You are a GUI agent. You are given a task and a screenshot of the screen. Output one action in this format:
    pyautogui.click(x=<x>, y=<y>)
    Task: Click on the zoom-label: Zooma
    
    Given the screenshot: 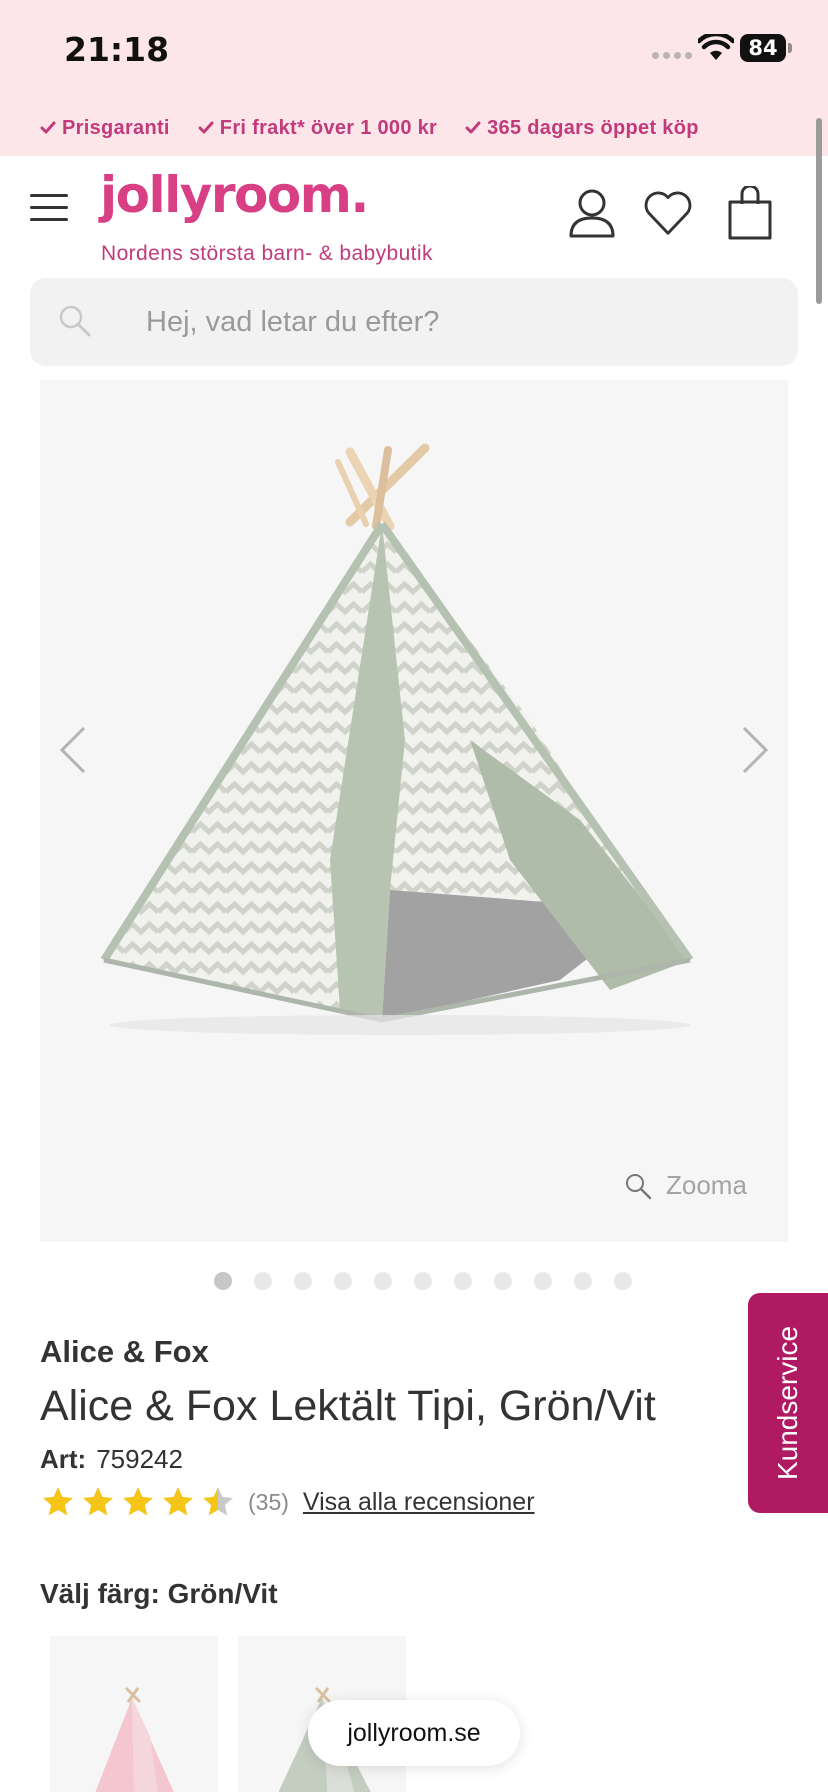 What is the action you would take?
    pyautogui.click(x=706, y=1185)
    